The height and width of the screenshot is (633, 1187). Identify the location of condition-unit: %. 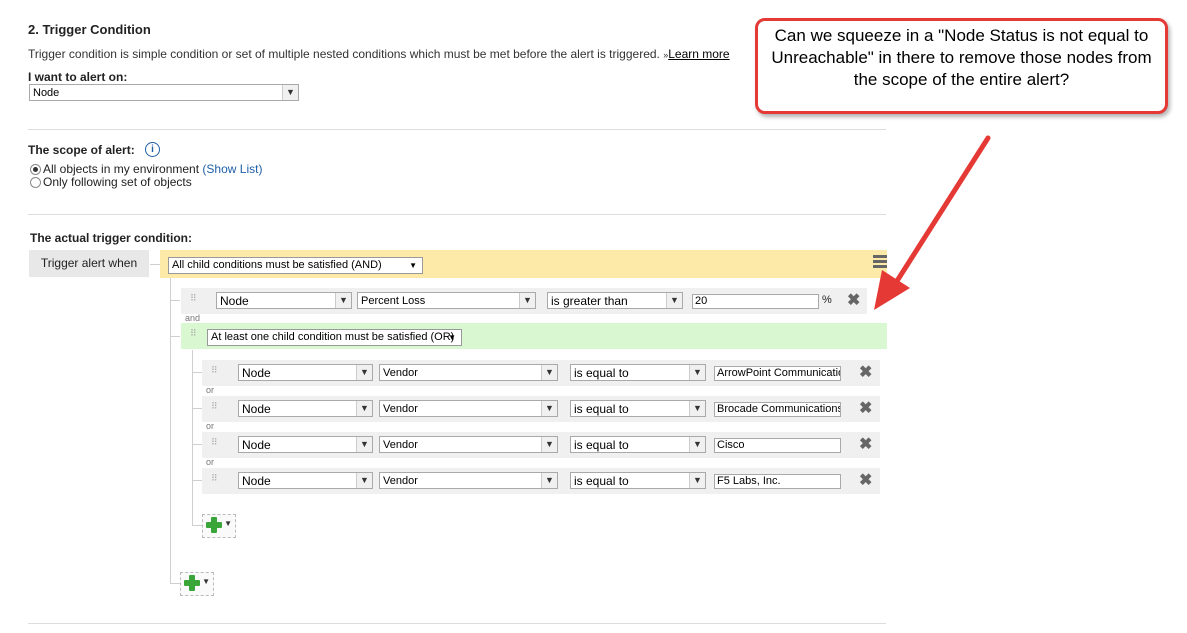
(827, 300).